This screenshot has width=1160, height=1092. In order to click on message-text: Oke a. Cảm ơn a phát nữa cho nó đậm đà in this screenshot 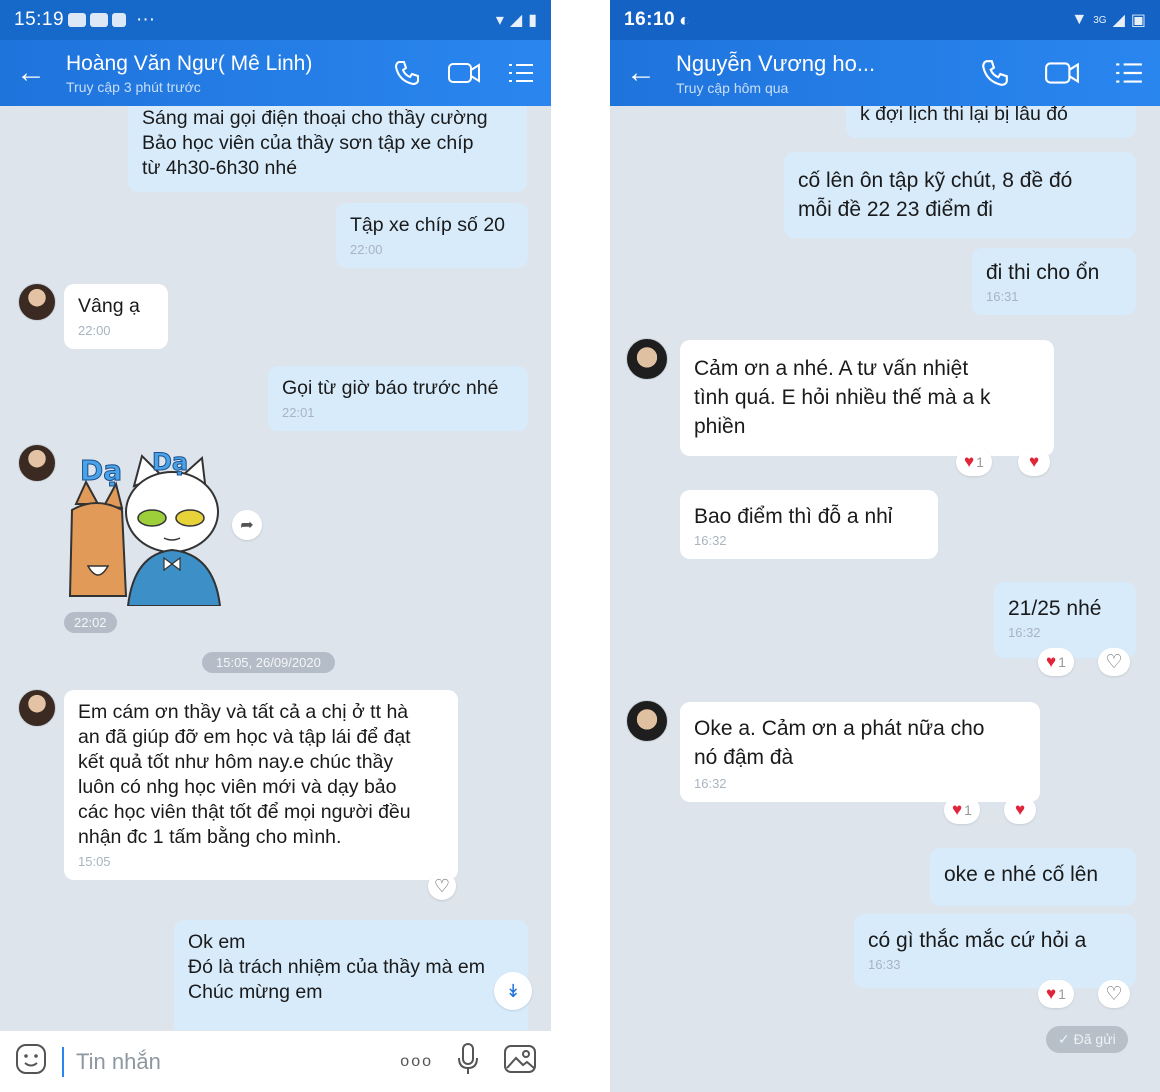, I will do `click(839, 743)`.